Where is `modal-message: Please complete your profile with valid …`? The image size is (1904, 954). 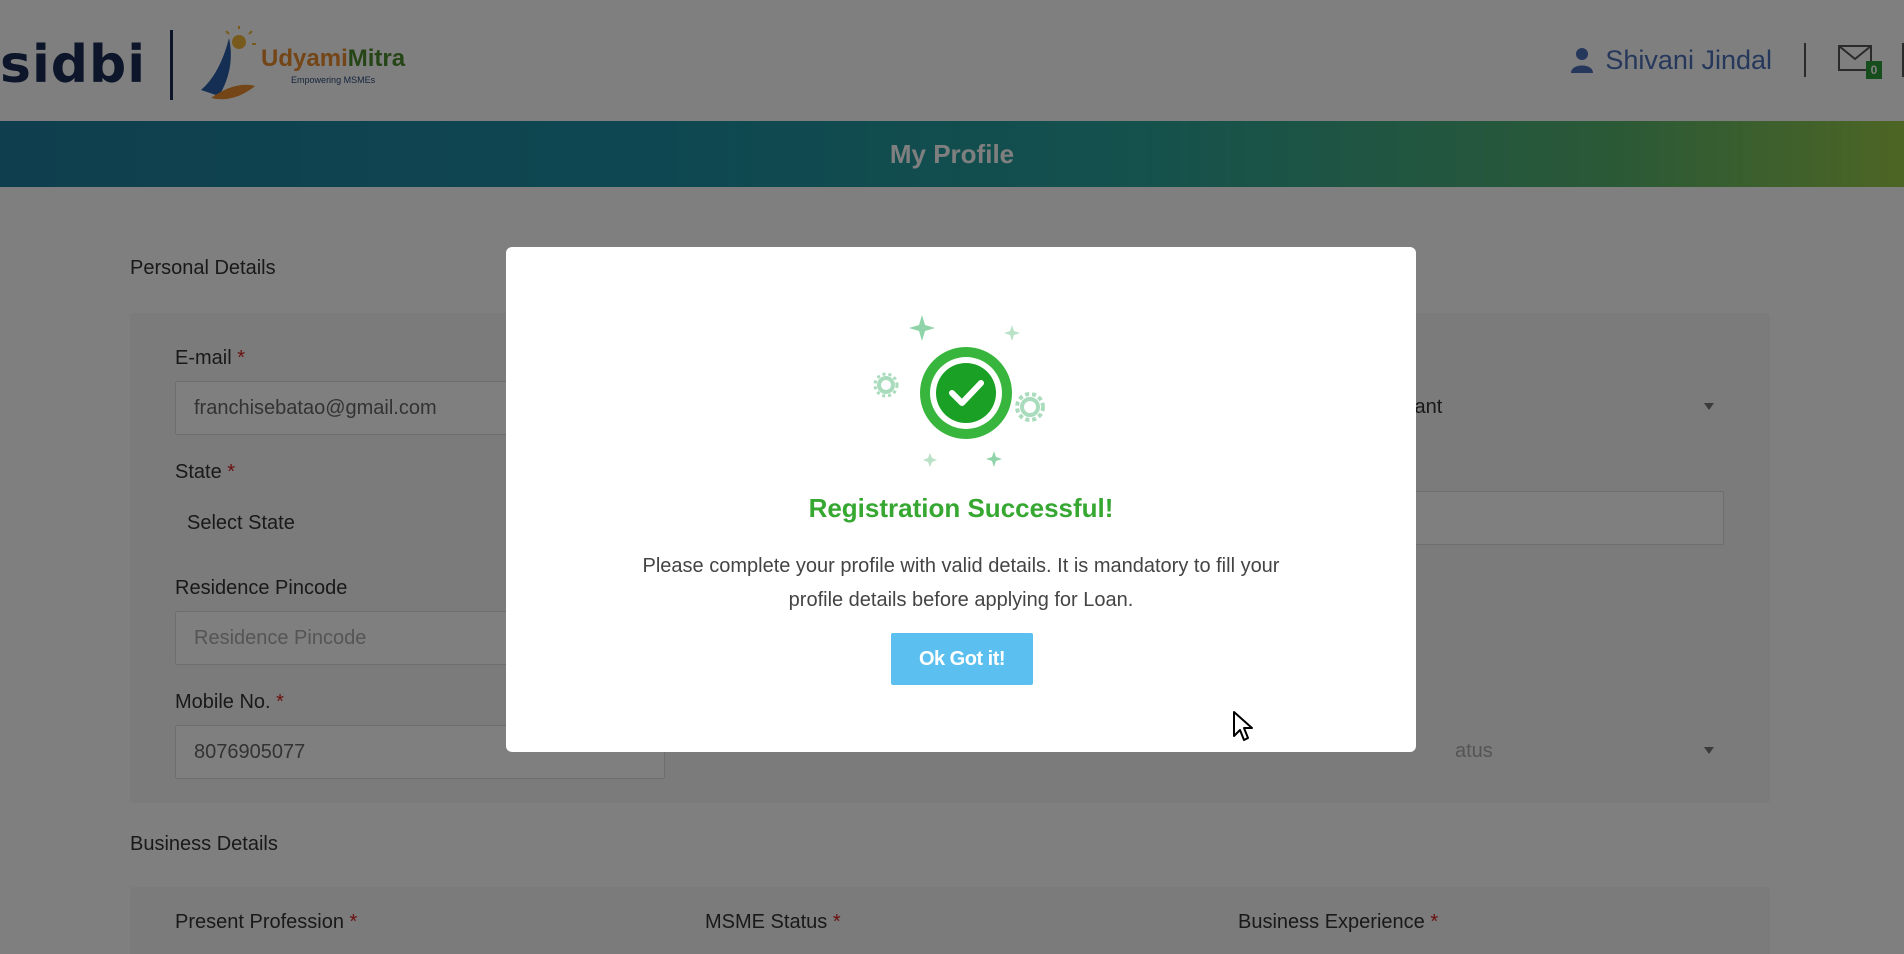 modal-message: Please complete your profile with valid … is located at coordinates (961, 583).